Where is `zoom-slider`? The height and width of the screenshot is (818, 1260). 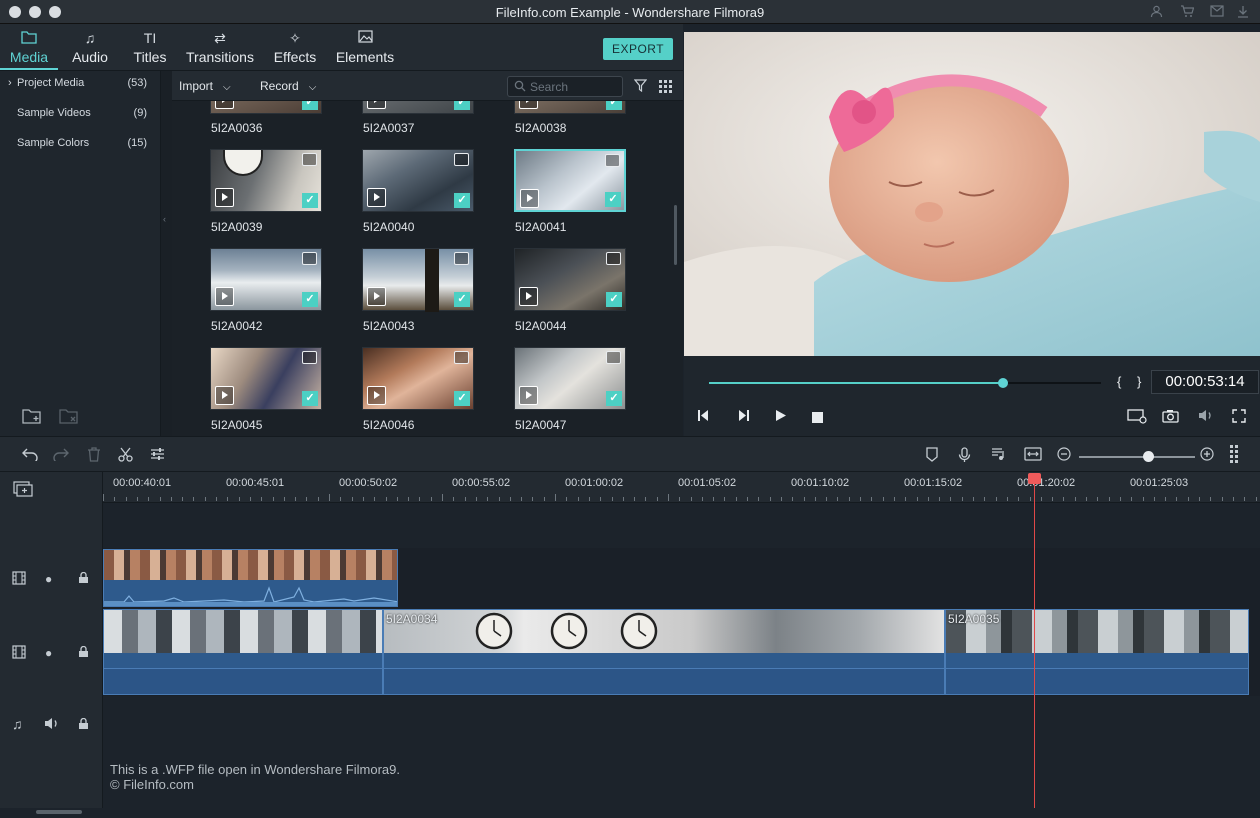
zoom-slider is located at coordinates (1137, 457).